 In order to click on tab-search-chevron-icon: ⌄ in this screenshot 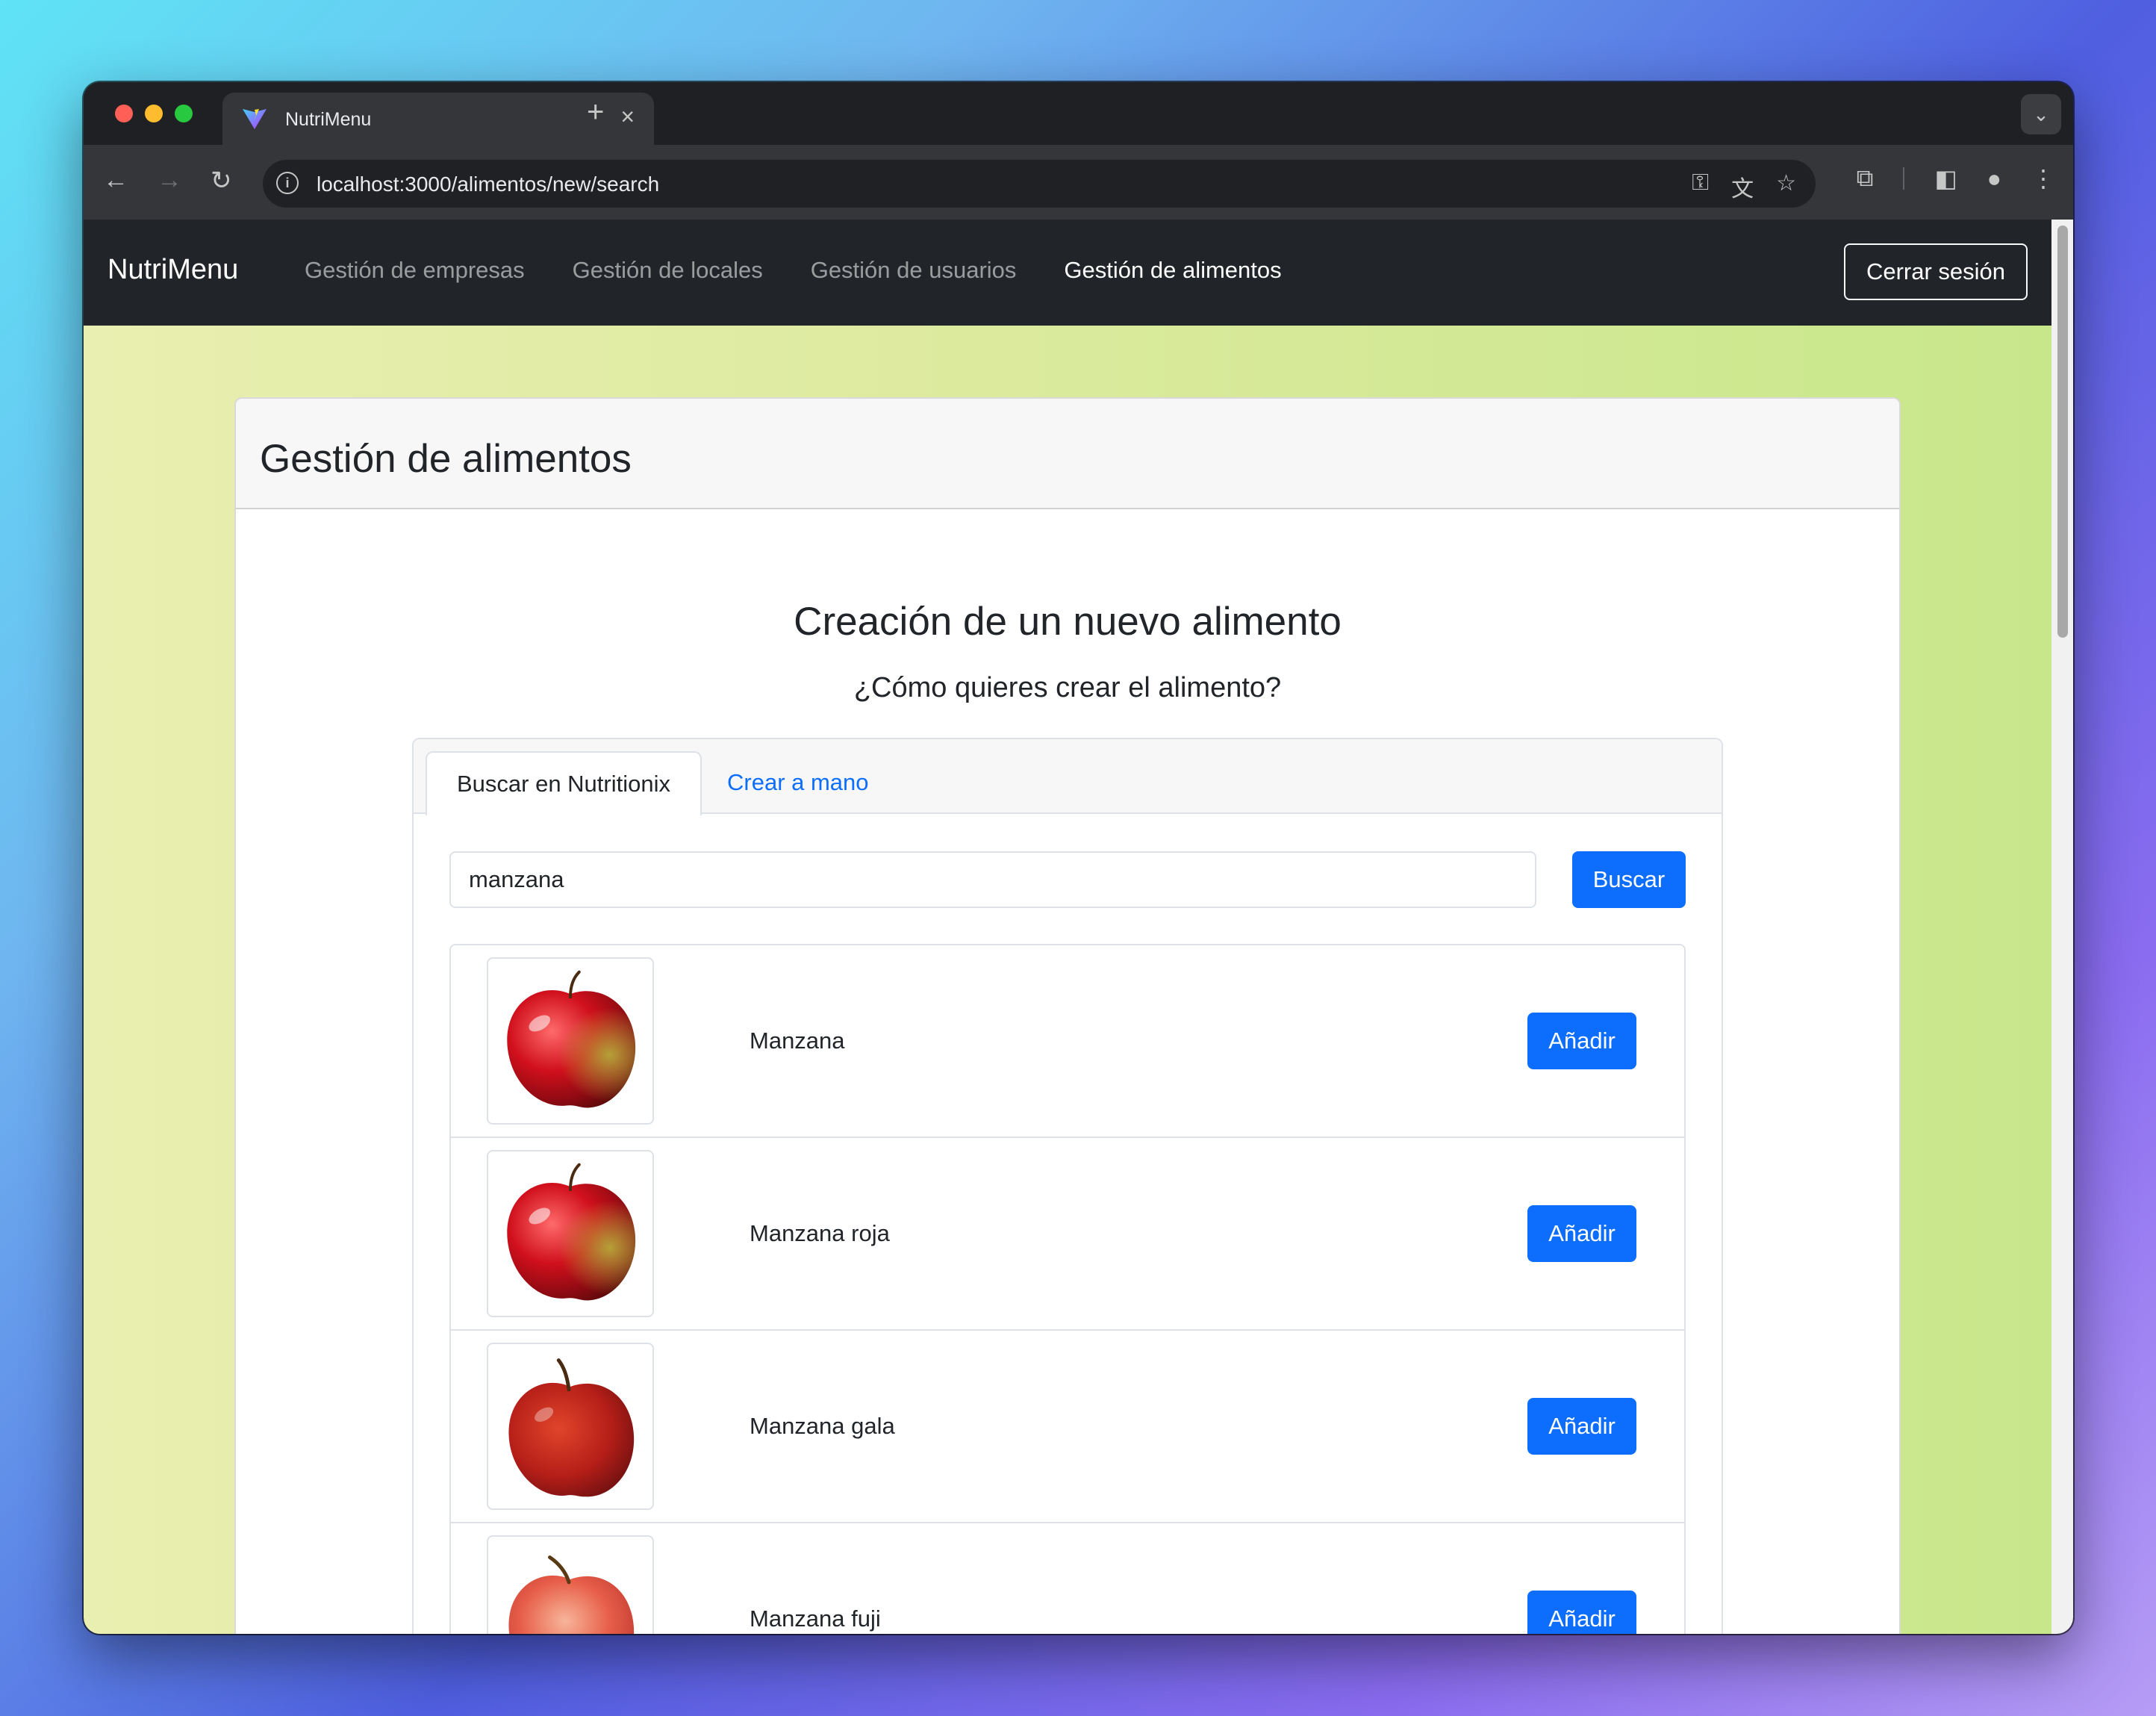, I will do `click(2041, 114)`.